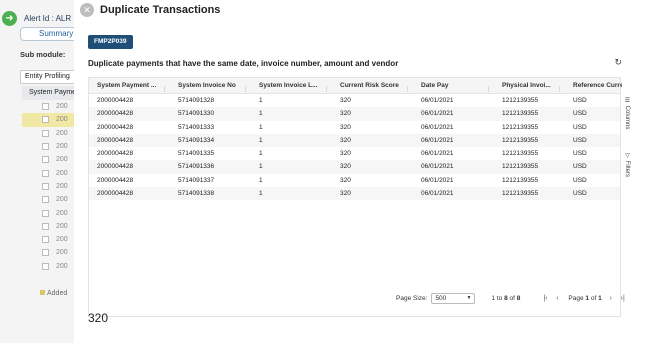  I want to click on table-cell: 5714091333, so click(196, 127).